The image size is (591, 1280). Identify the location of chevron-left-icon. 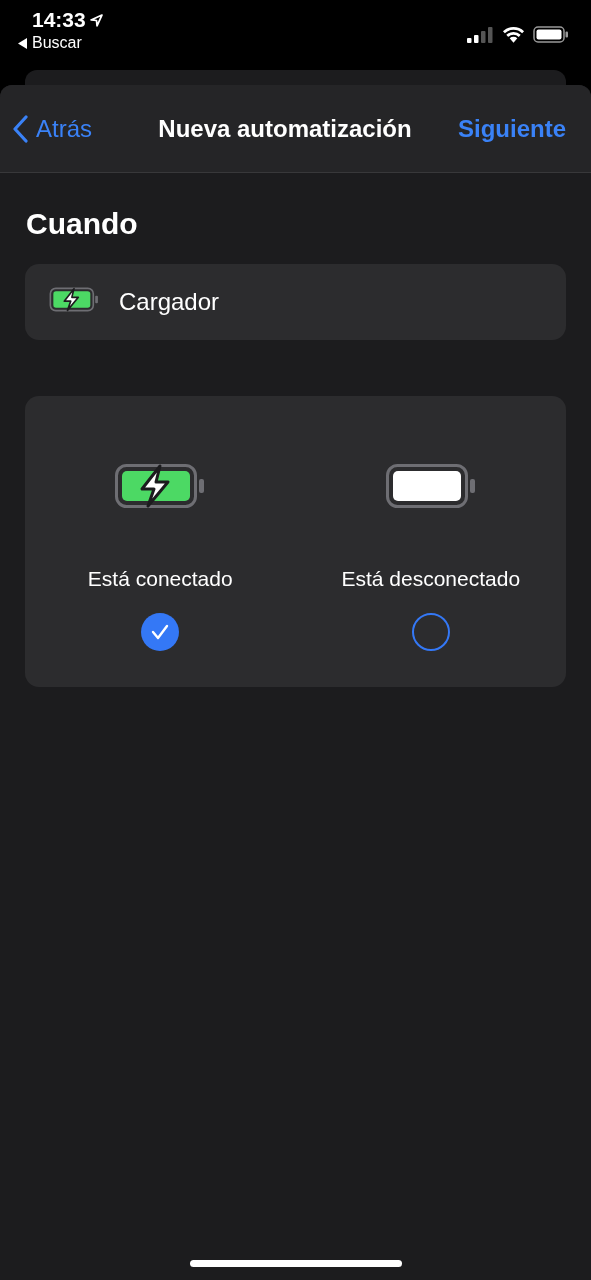
(20, 128).